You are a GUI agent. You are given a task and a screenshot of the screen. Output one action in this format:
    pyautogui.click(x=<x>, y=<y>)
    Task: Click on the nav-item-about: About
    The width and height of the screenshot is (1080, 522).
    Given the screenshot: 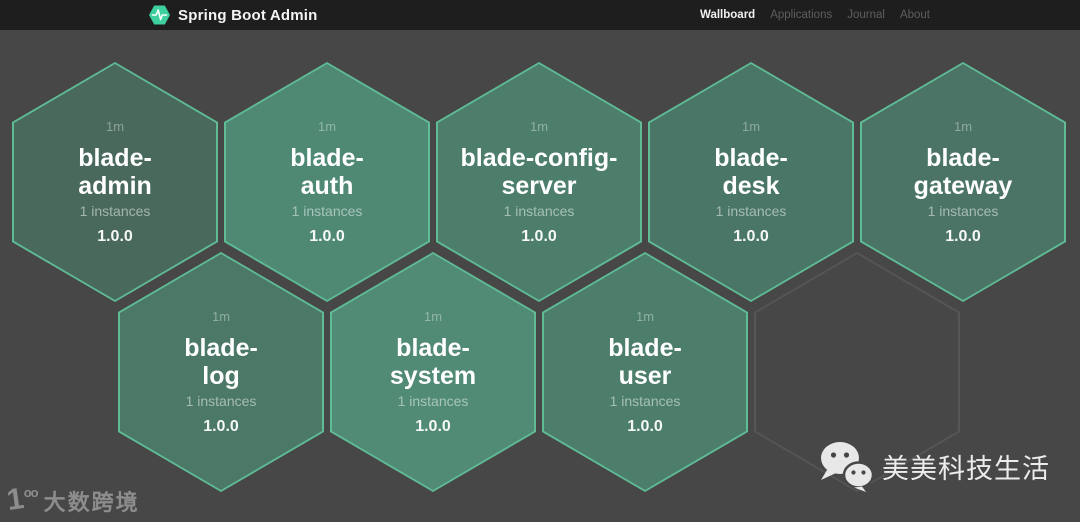 What is the action you would take?
    pyautogui.click(x=915, y=15)
    